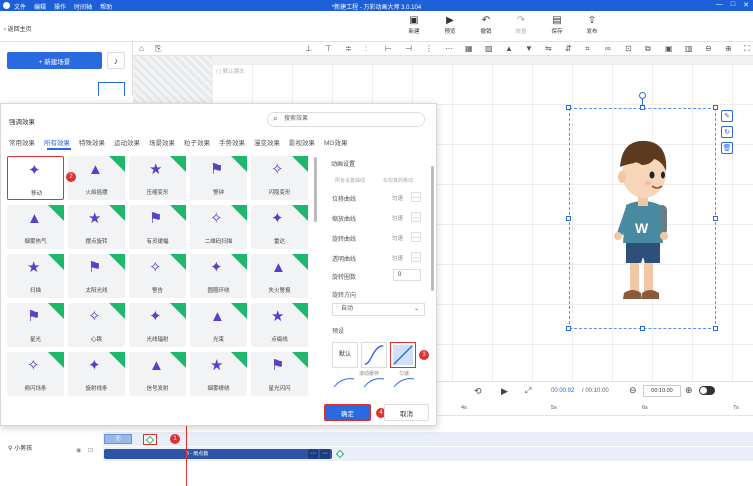  Describe the element at coordinates (449, 48) in the screenshot. I see `distribute-v-icon: ⋯` at that location.